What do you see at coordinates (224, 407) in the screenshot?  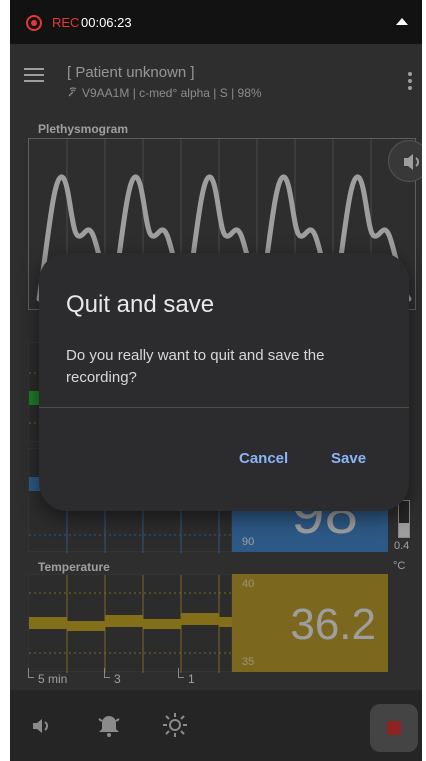 I see `dialog-divider` at bounding box center [224, 407].